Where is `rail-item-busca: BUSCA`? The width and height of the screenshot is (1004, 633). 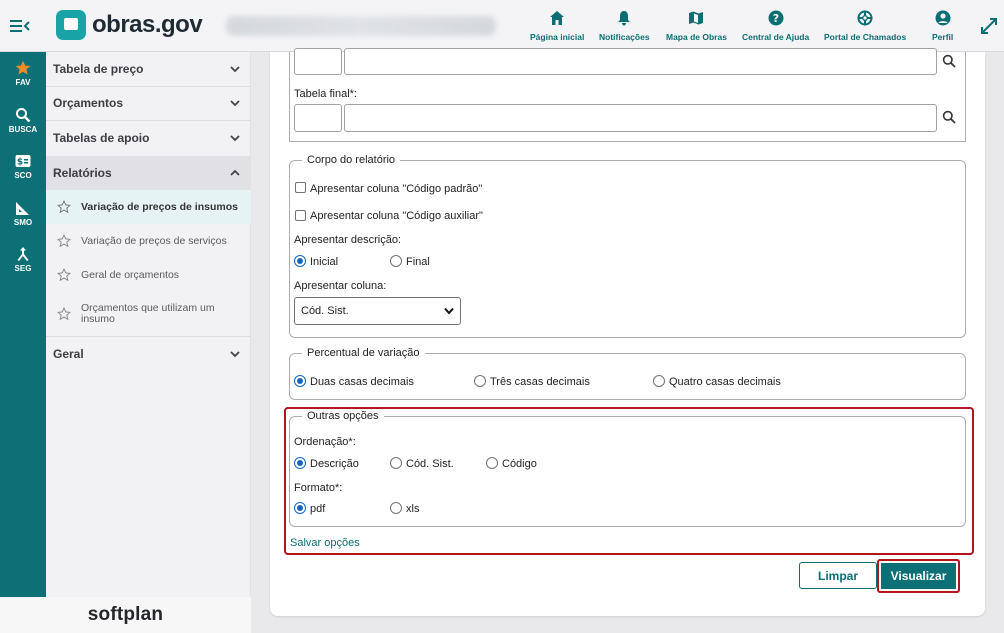 rail-item-busca: BUSCA is located at coordinates (23, 120).